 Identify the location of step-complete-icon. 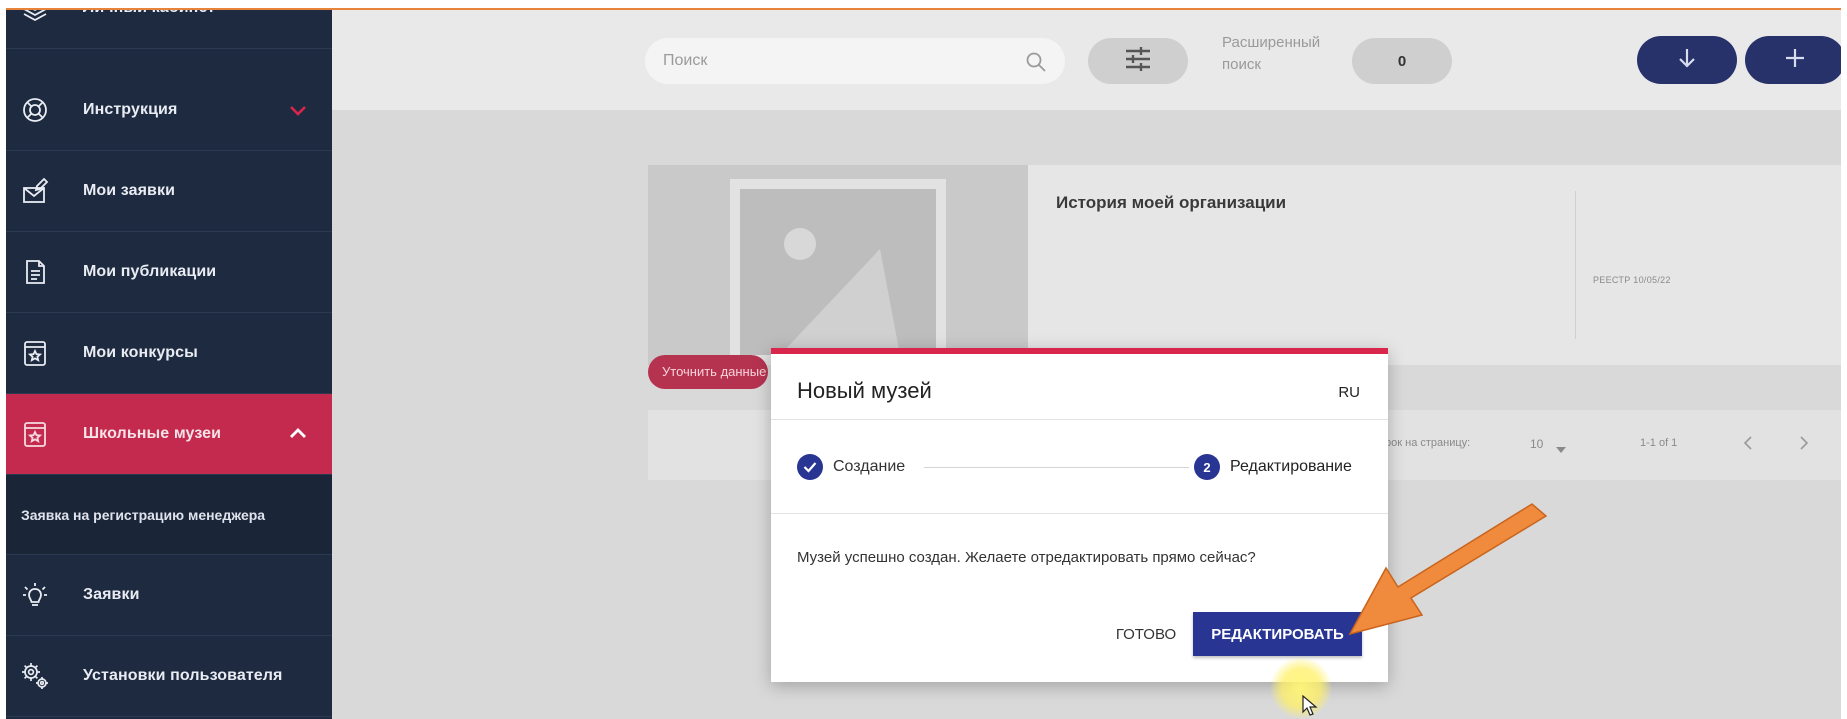
(810, 467).